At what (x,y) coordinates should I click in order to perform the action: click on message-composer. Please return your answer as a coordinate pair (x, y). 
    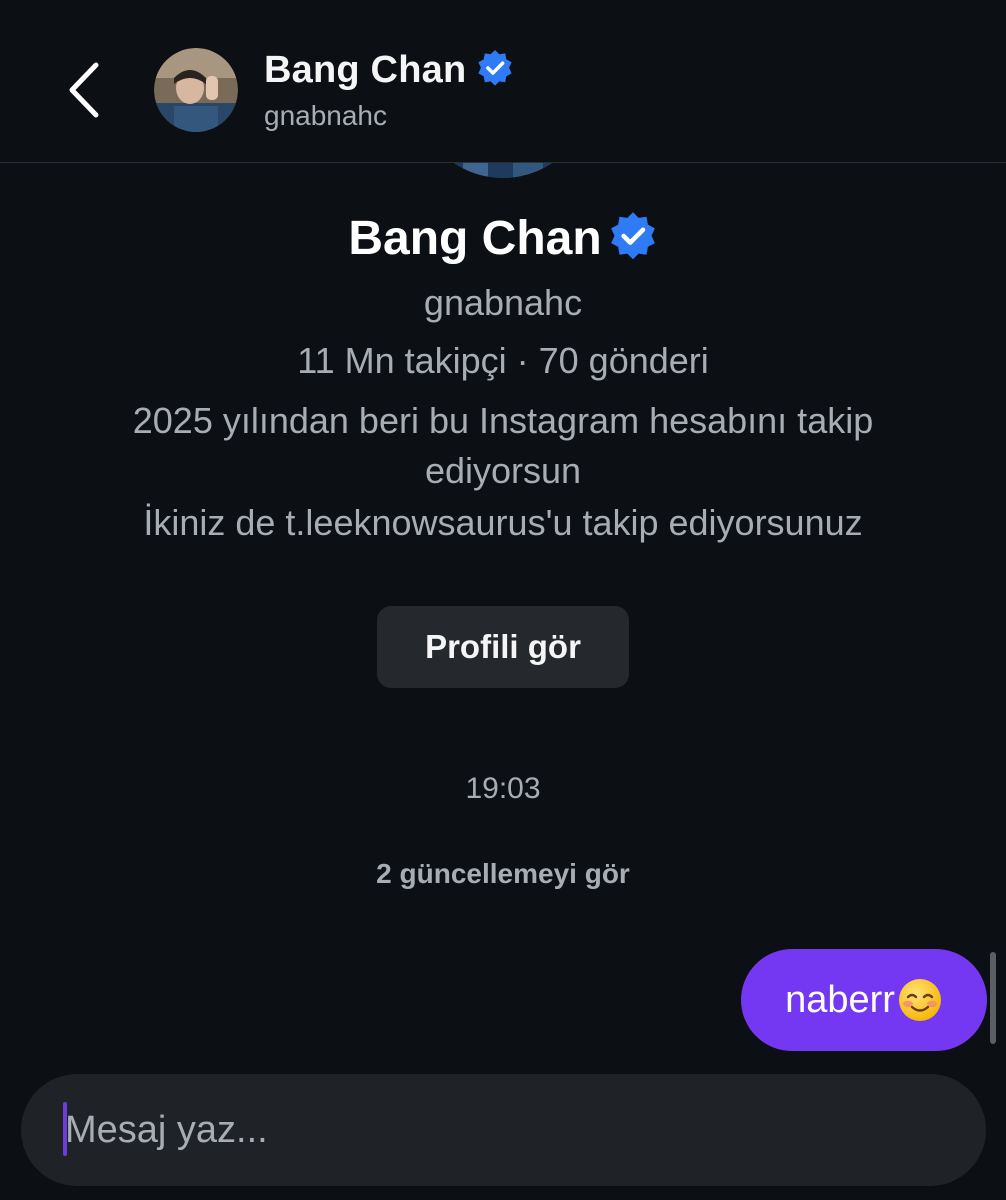
    Looking at the image, I should click on (503, 1130).